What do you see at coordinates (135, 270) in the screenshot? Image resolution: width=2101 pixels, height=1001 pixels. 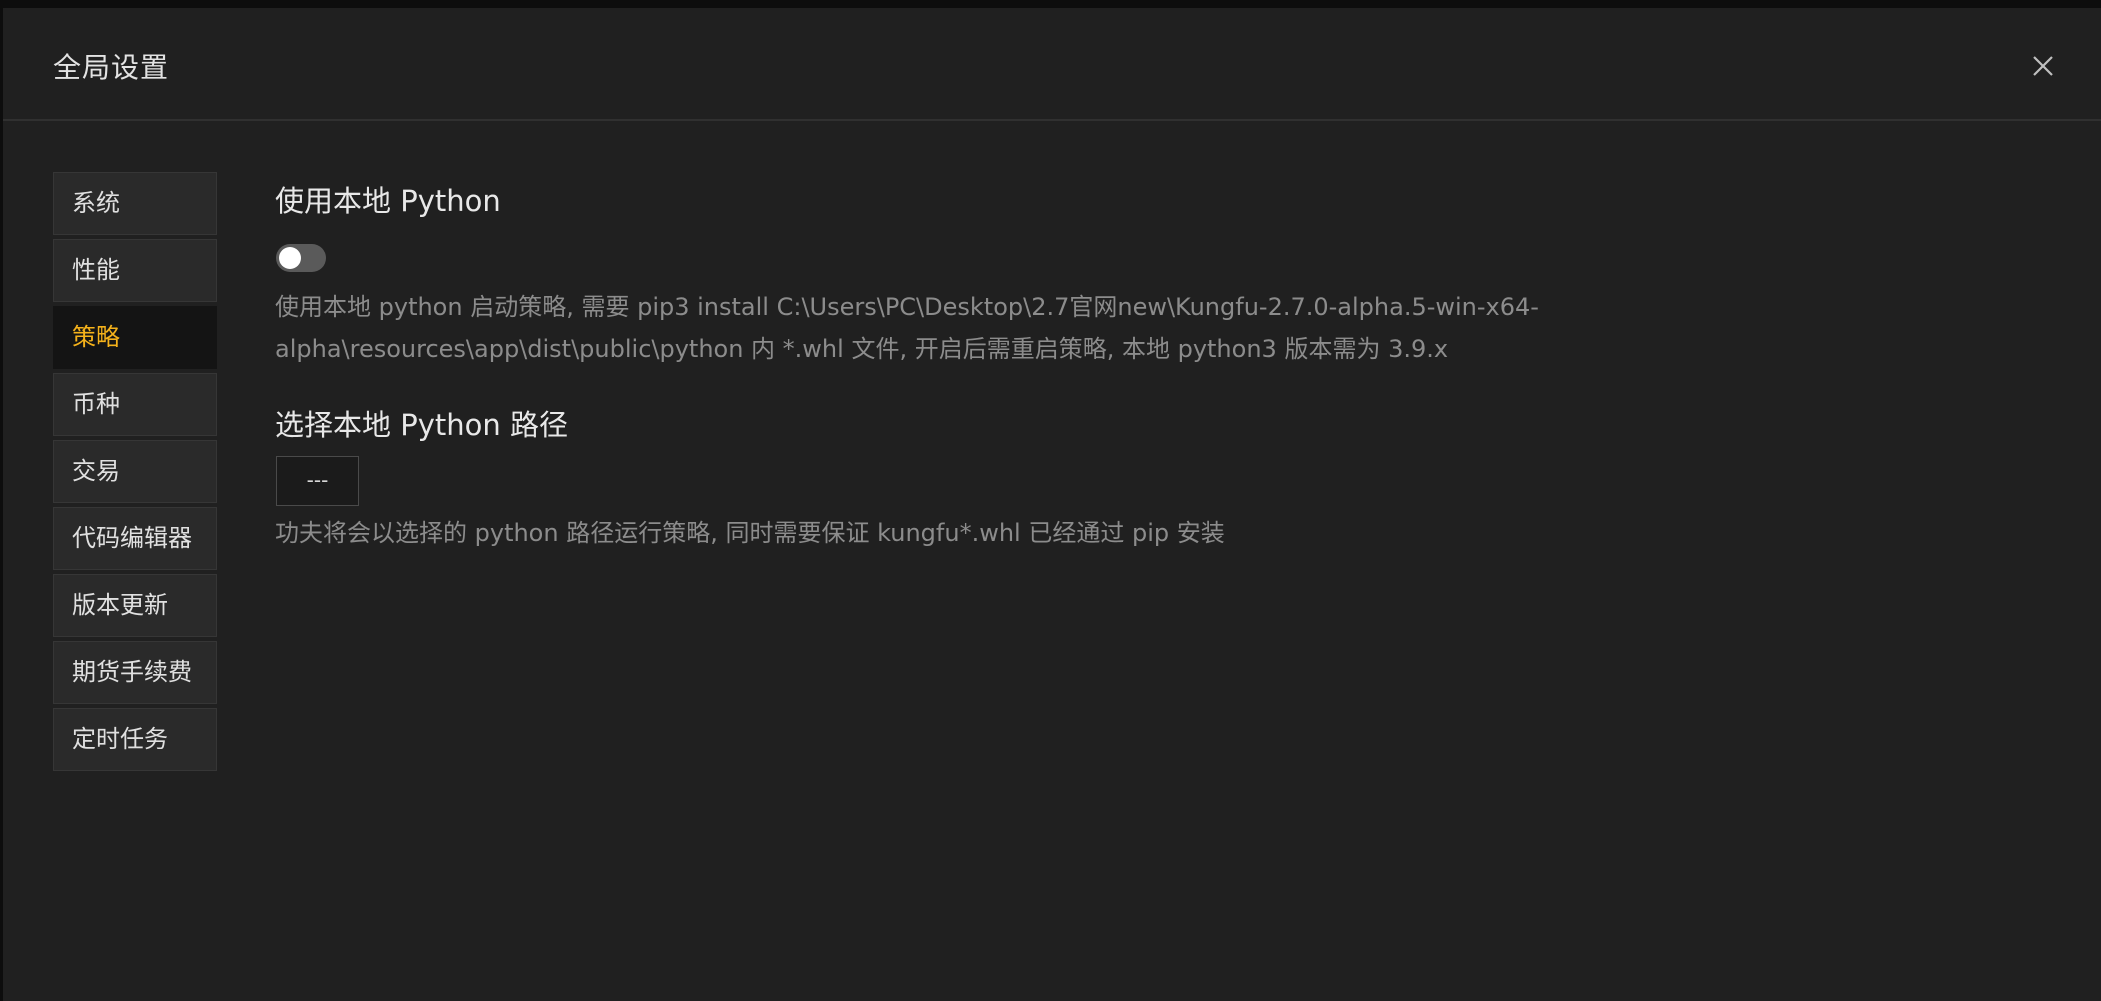 I see `sidebar-item-performance: 性能` at bounding box center [135, 270].